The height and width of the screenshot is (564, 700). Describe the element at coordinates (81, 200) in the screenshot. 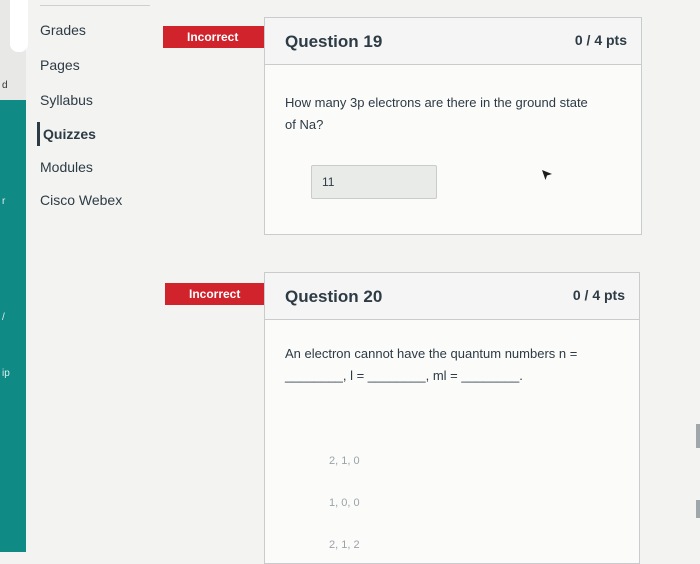

I see `nav-item-cisco-webex: Cisco Webex` at that location.